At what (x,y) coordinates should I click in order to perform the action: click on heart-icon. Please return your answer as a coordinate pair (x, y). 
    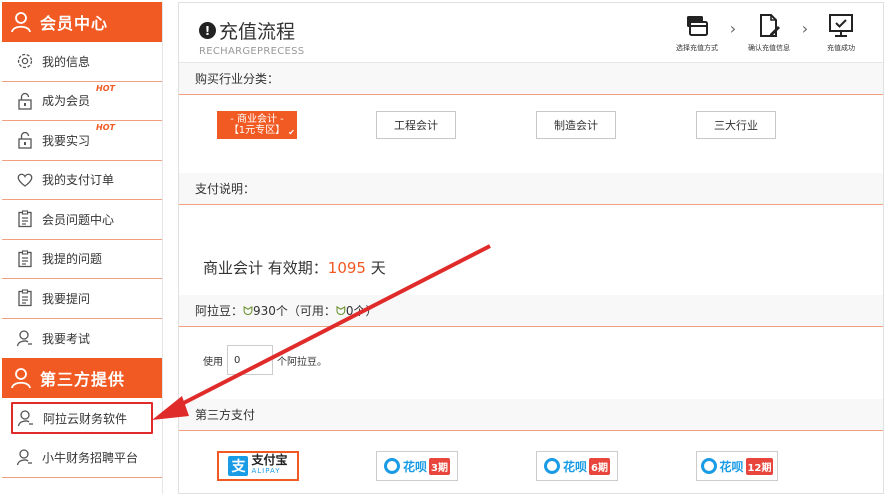
    Looking at the image, I should click on (25, 180).